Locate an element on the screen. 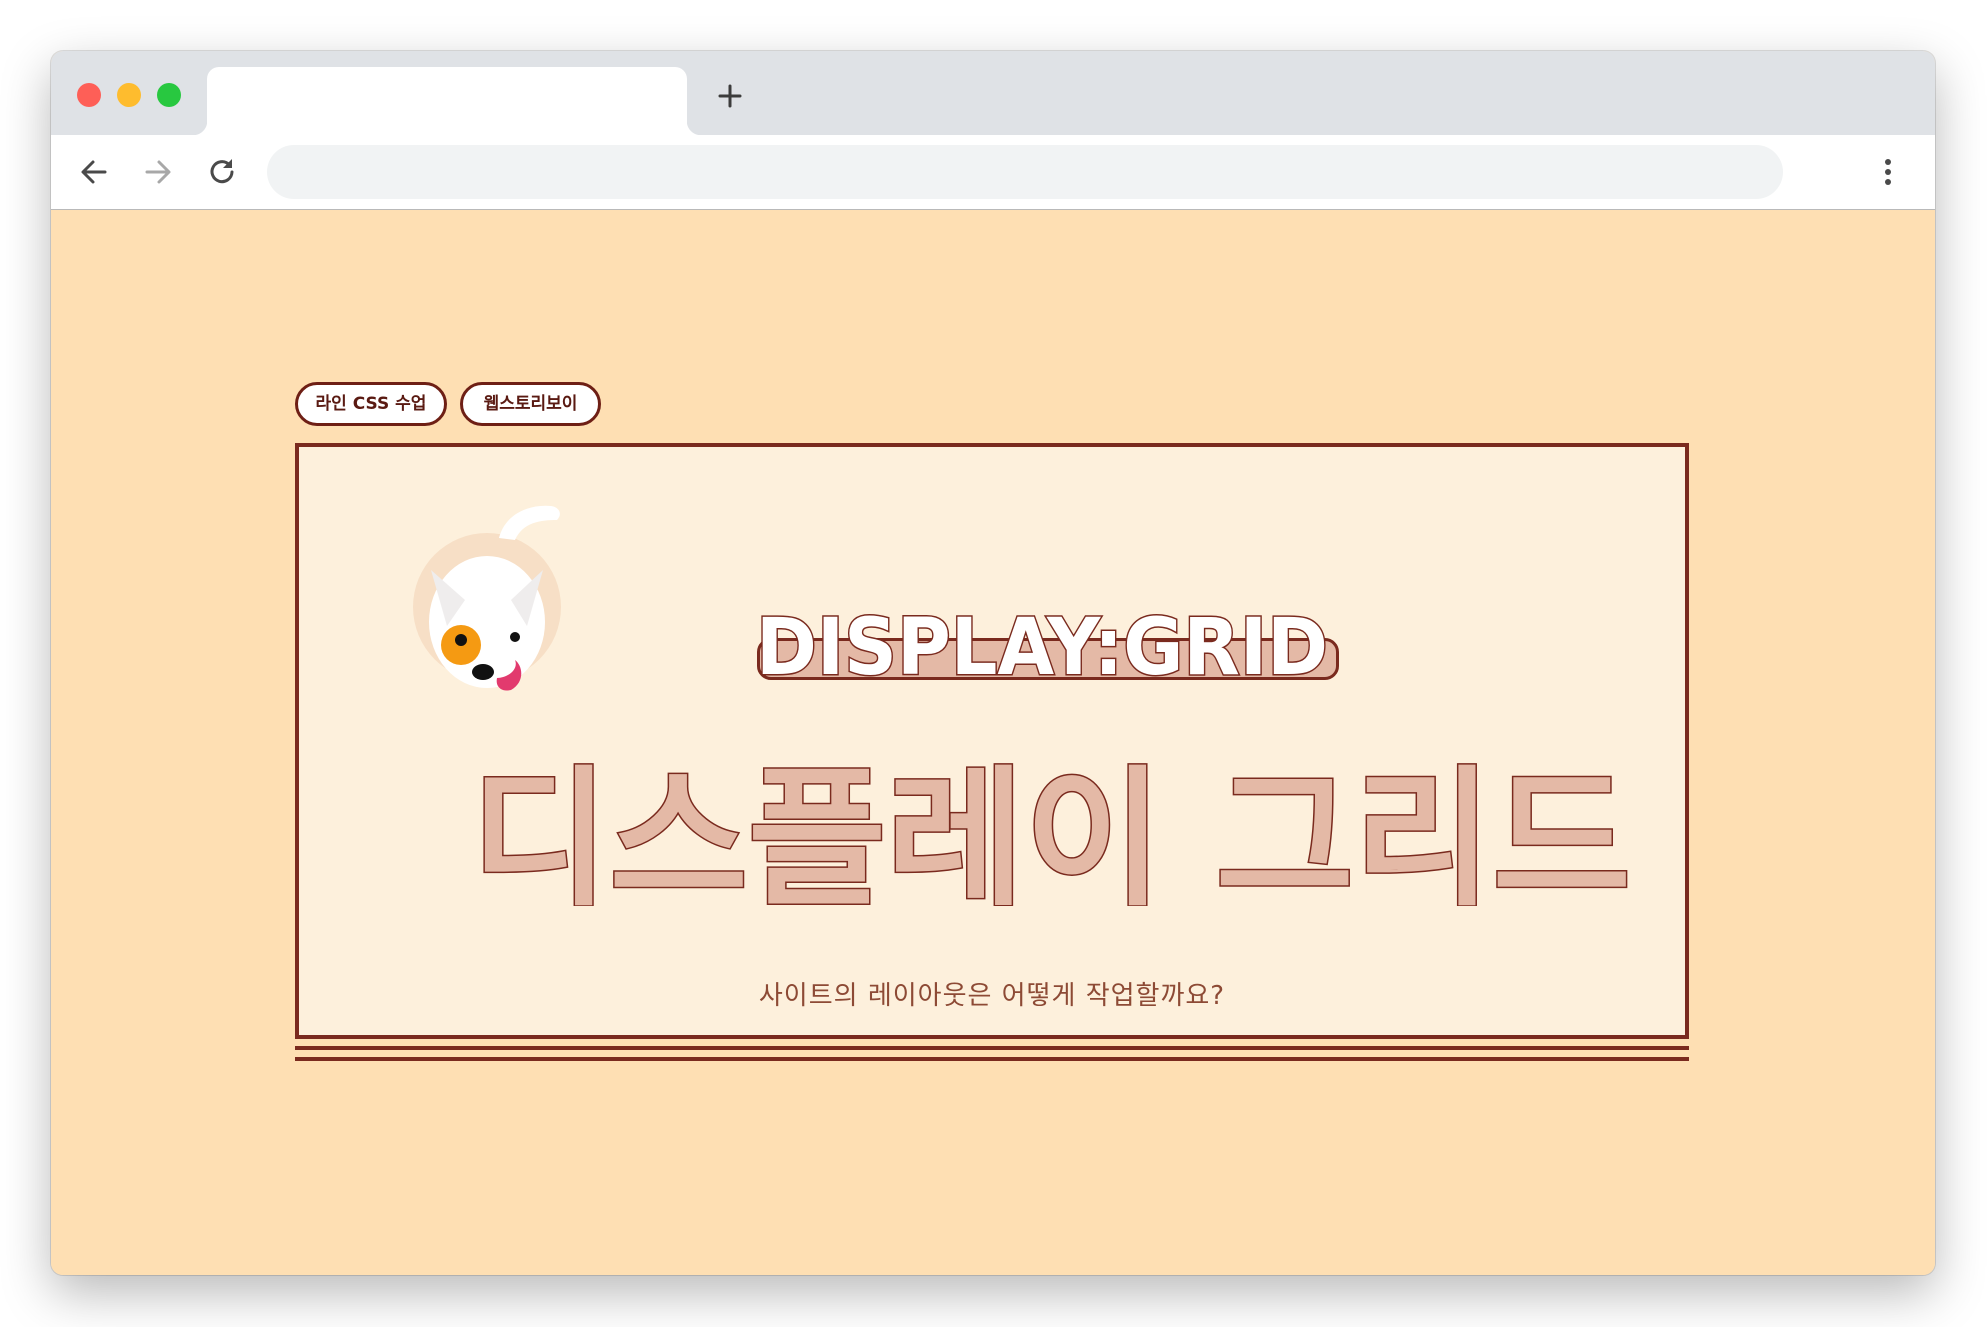  back-button is located at coordinates (94, 172).